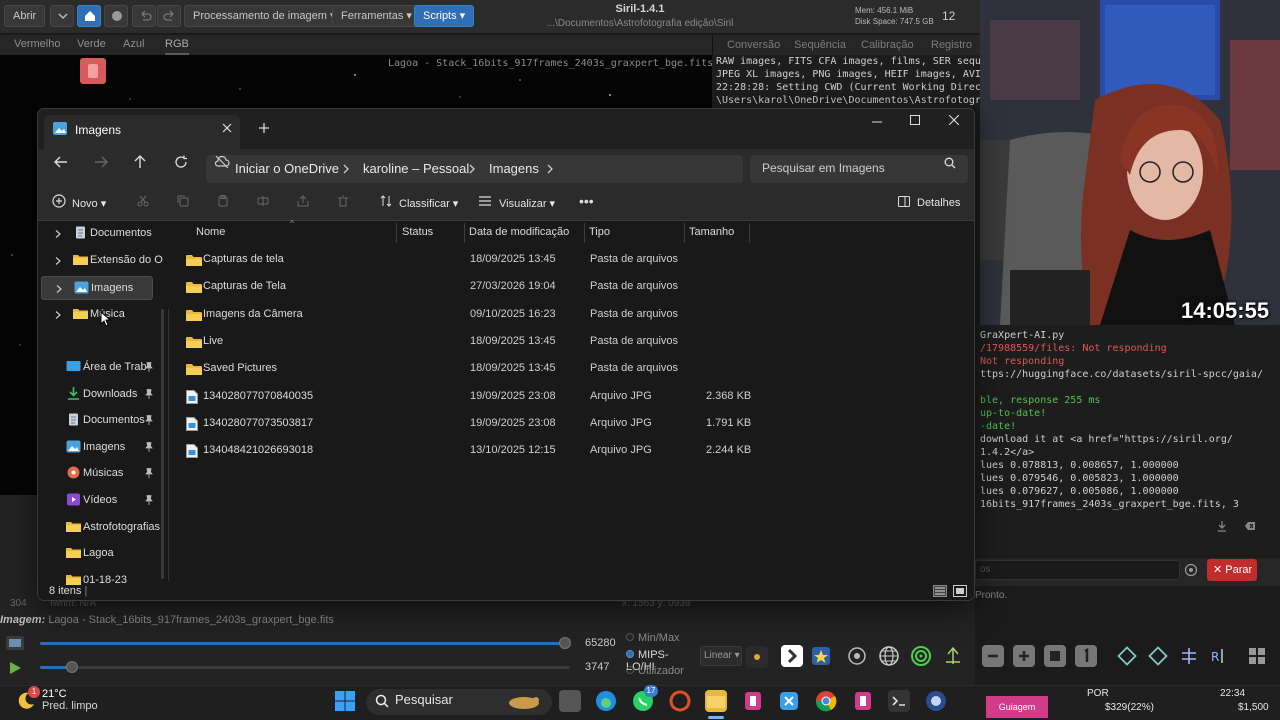 Image resolution: width=1280 pixels, height=720 pixels. I want to click on star-icon, so click(821, 656).